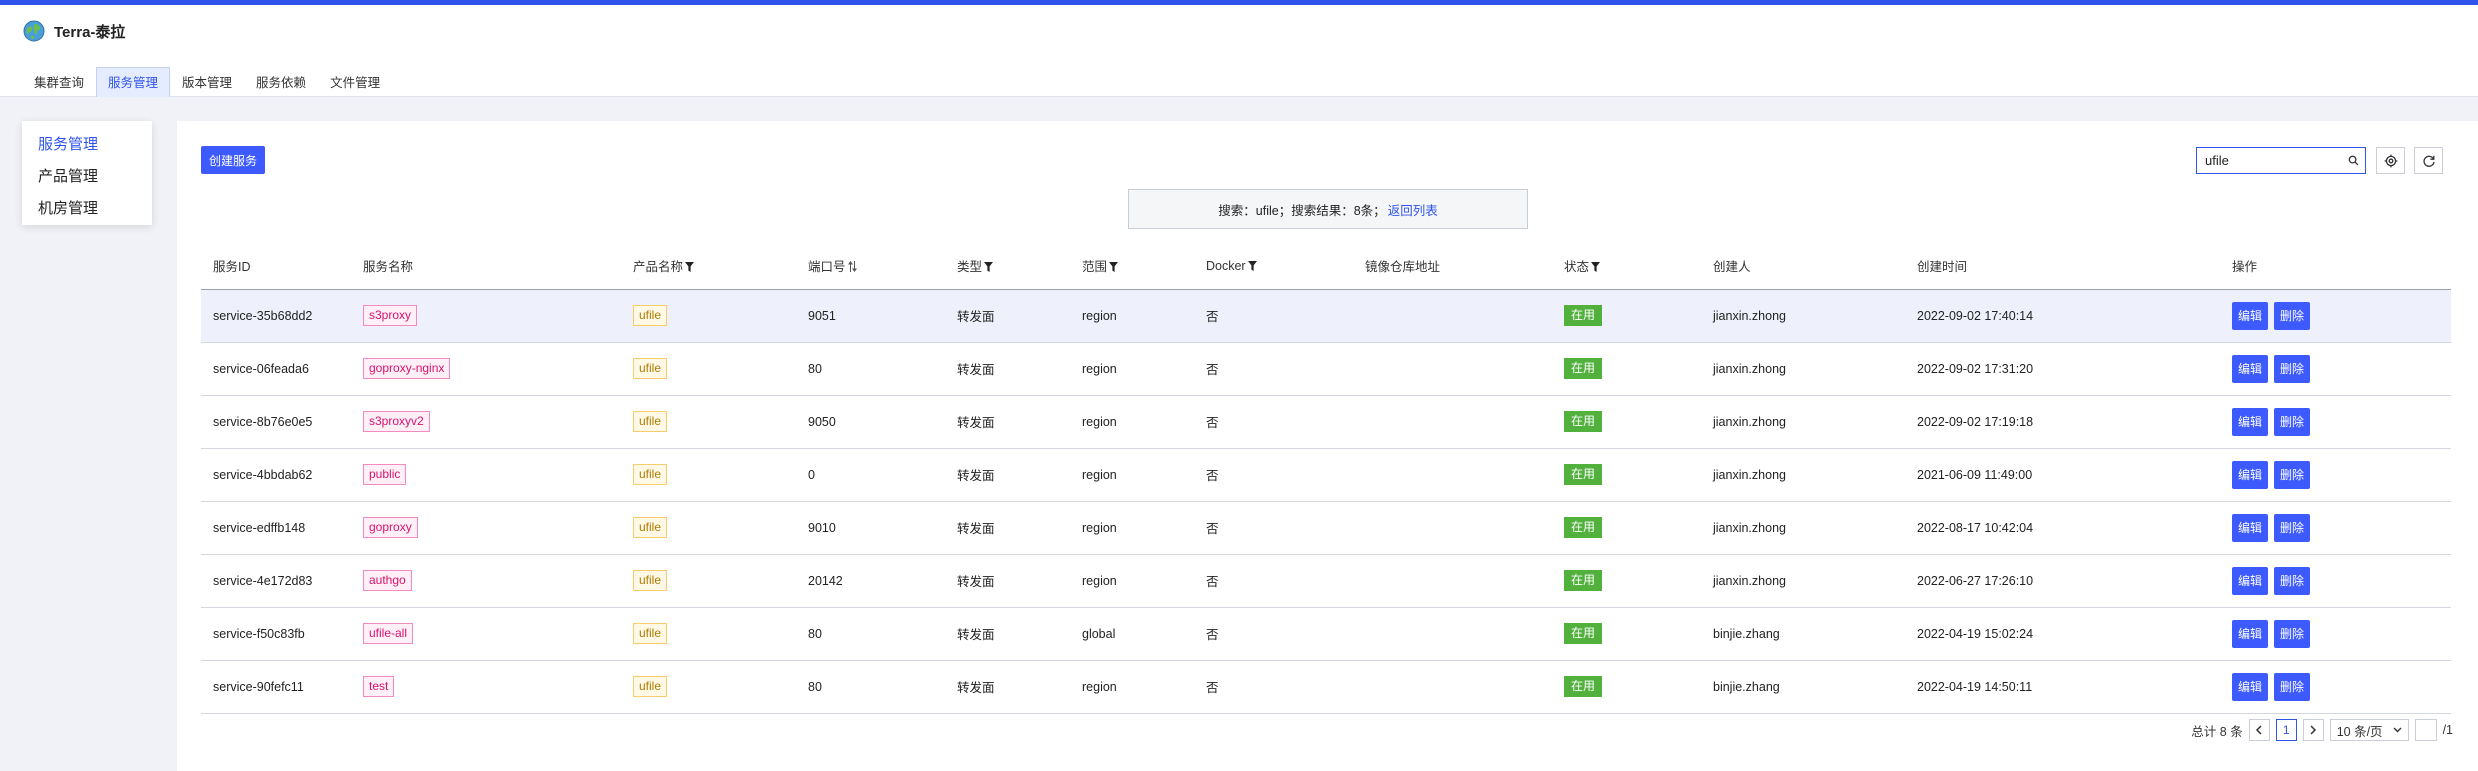 The height and width of the screenshot is (771, 2478). I want to click on sidebar-item-service-management: 服务管理, so click(87, 145).